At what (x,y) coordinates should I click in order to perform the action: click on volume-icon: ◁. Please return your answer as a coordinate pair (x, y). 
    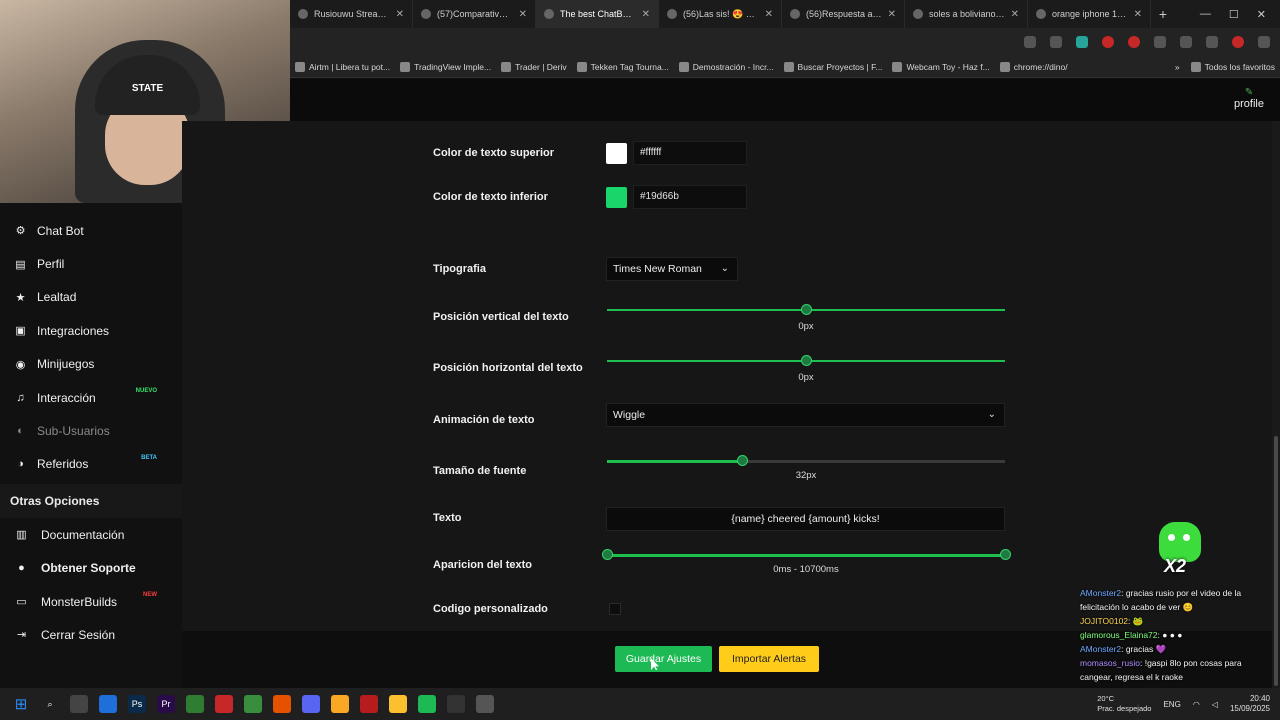
    Looking at the image, I should click on (1215, 704).